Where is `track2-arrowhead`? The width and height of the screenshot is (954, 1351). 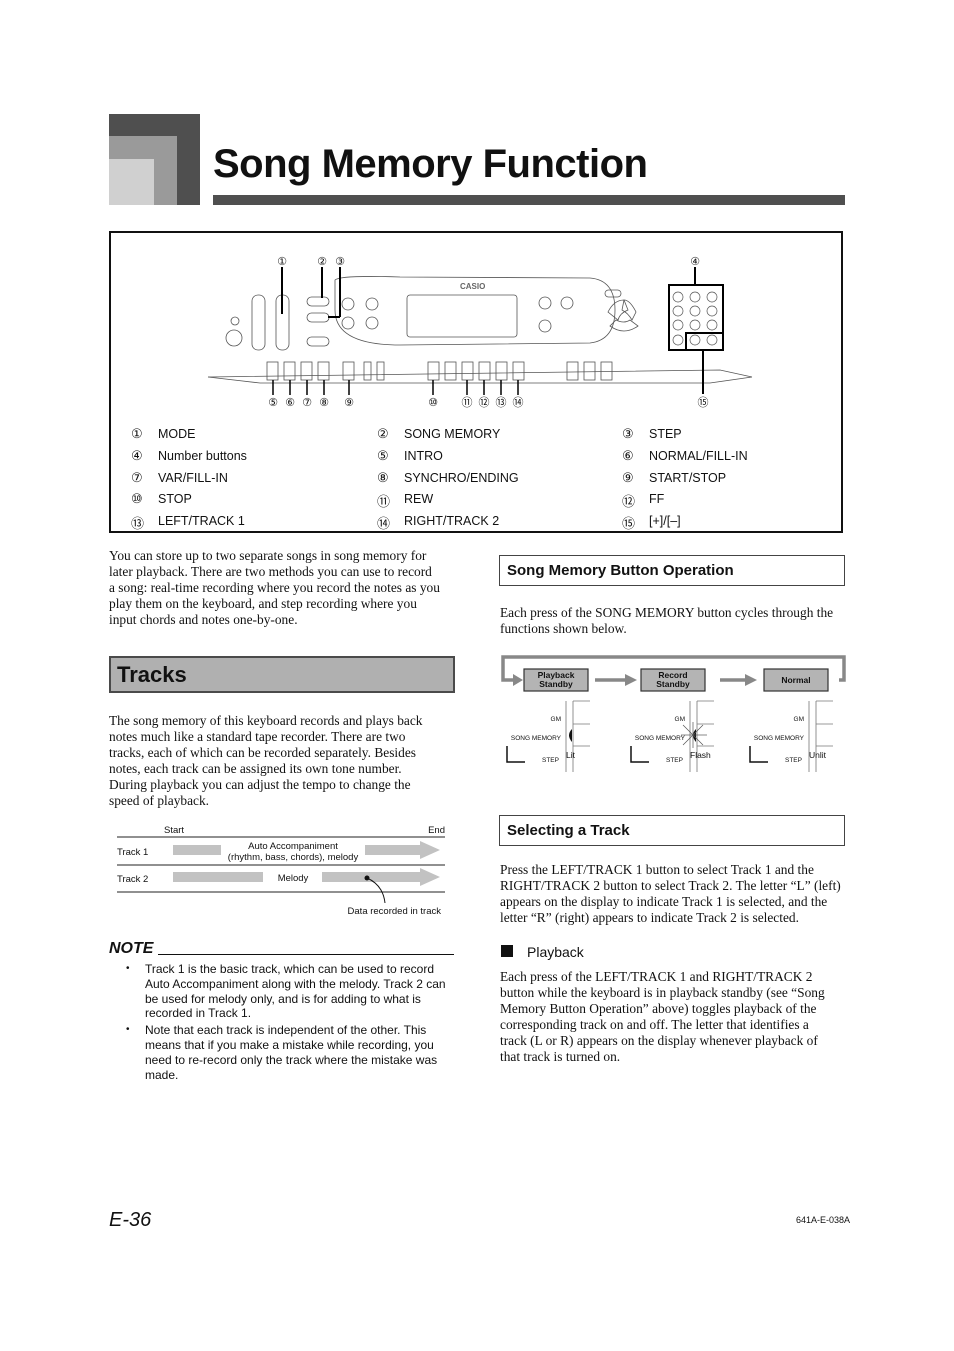 track2-arrowhead is located at coordinates (430, 877).